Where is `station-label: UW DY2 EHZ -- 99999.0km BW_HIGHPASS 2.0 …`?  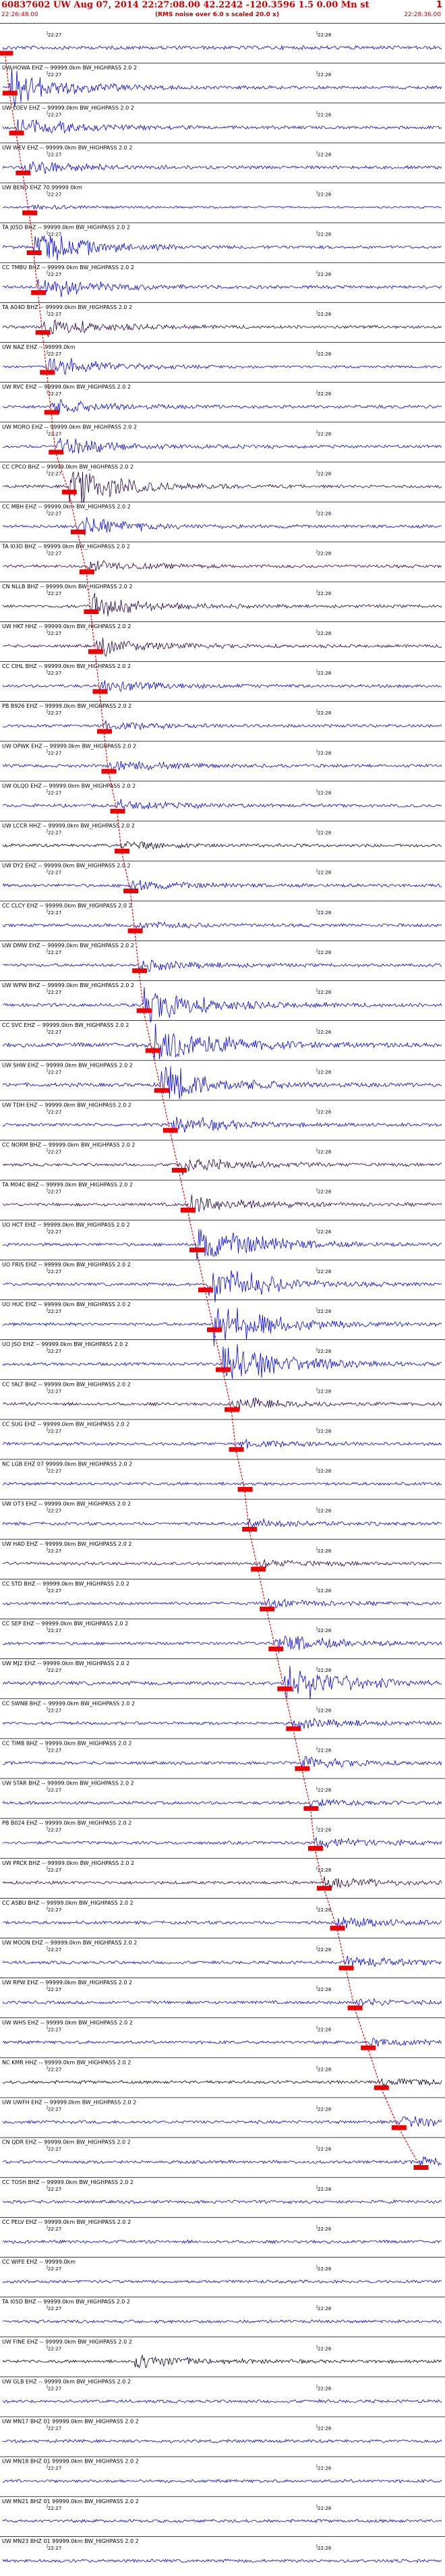
station-label: UW DY2 EHZ -- 99999.0km BW_HIGHPASS 2.0 … is located at coordinates (66, 866).